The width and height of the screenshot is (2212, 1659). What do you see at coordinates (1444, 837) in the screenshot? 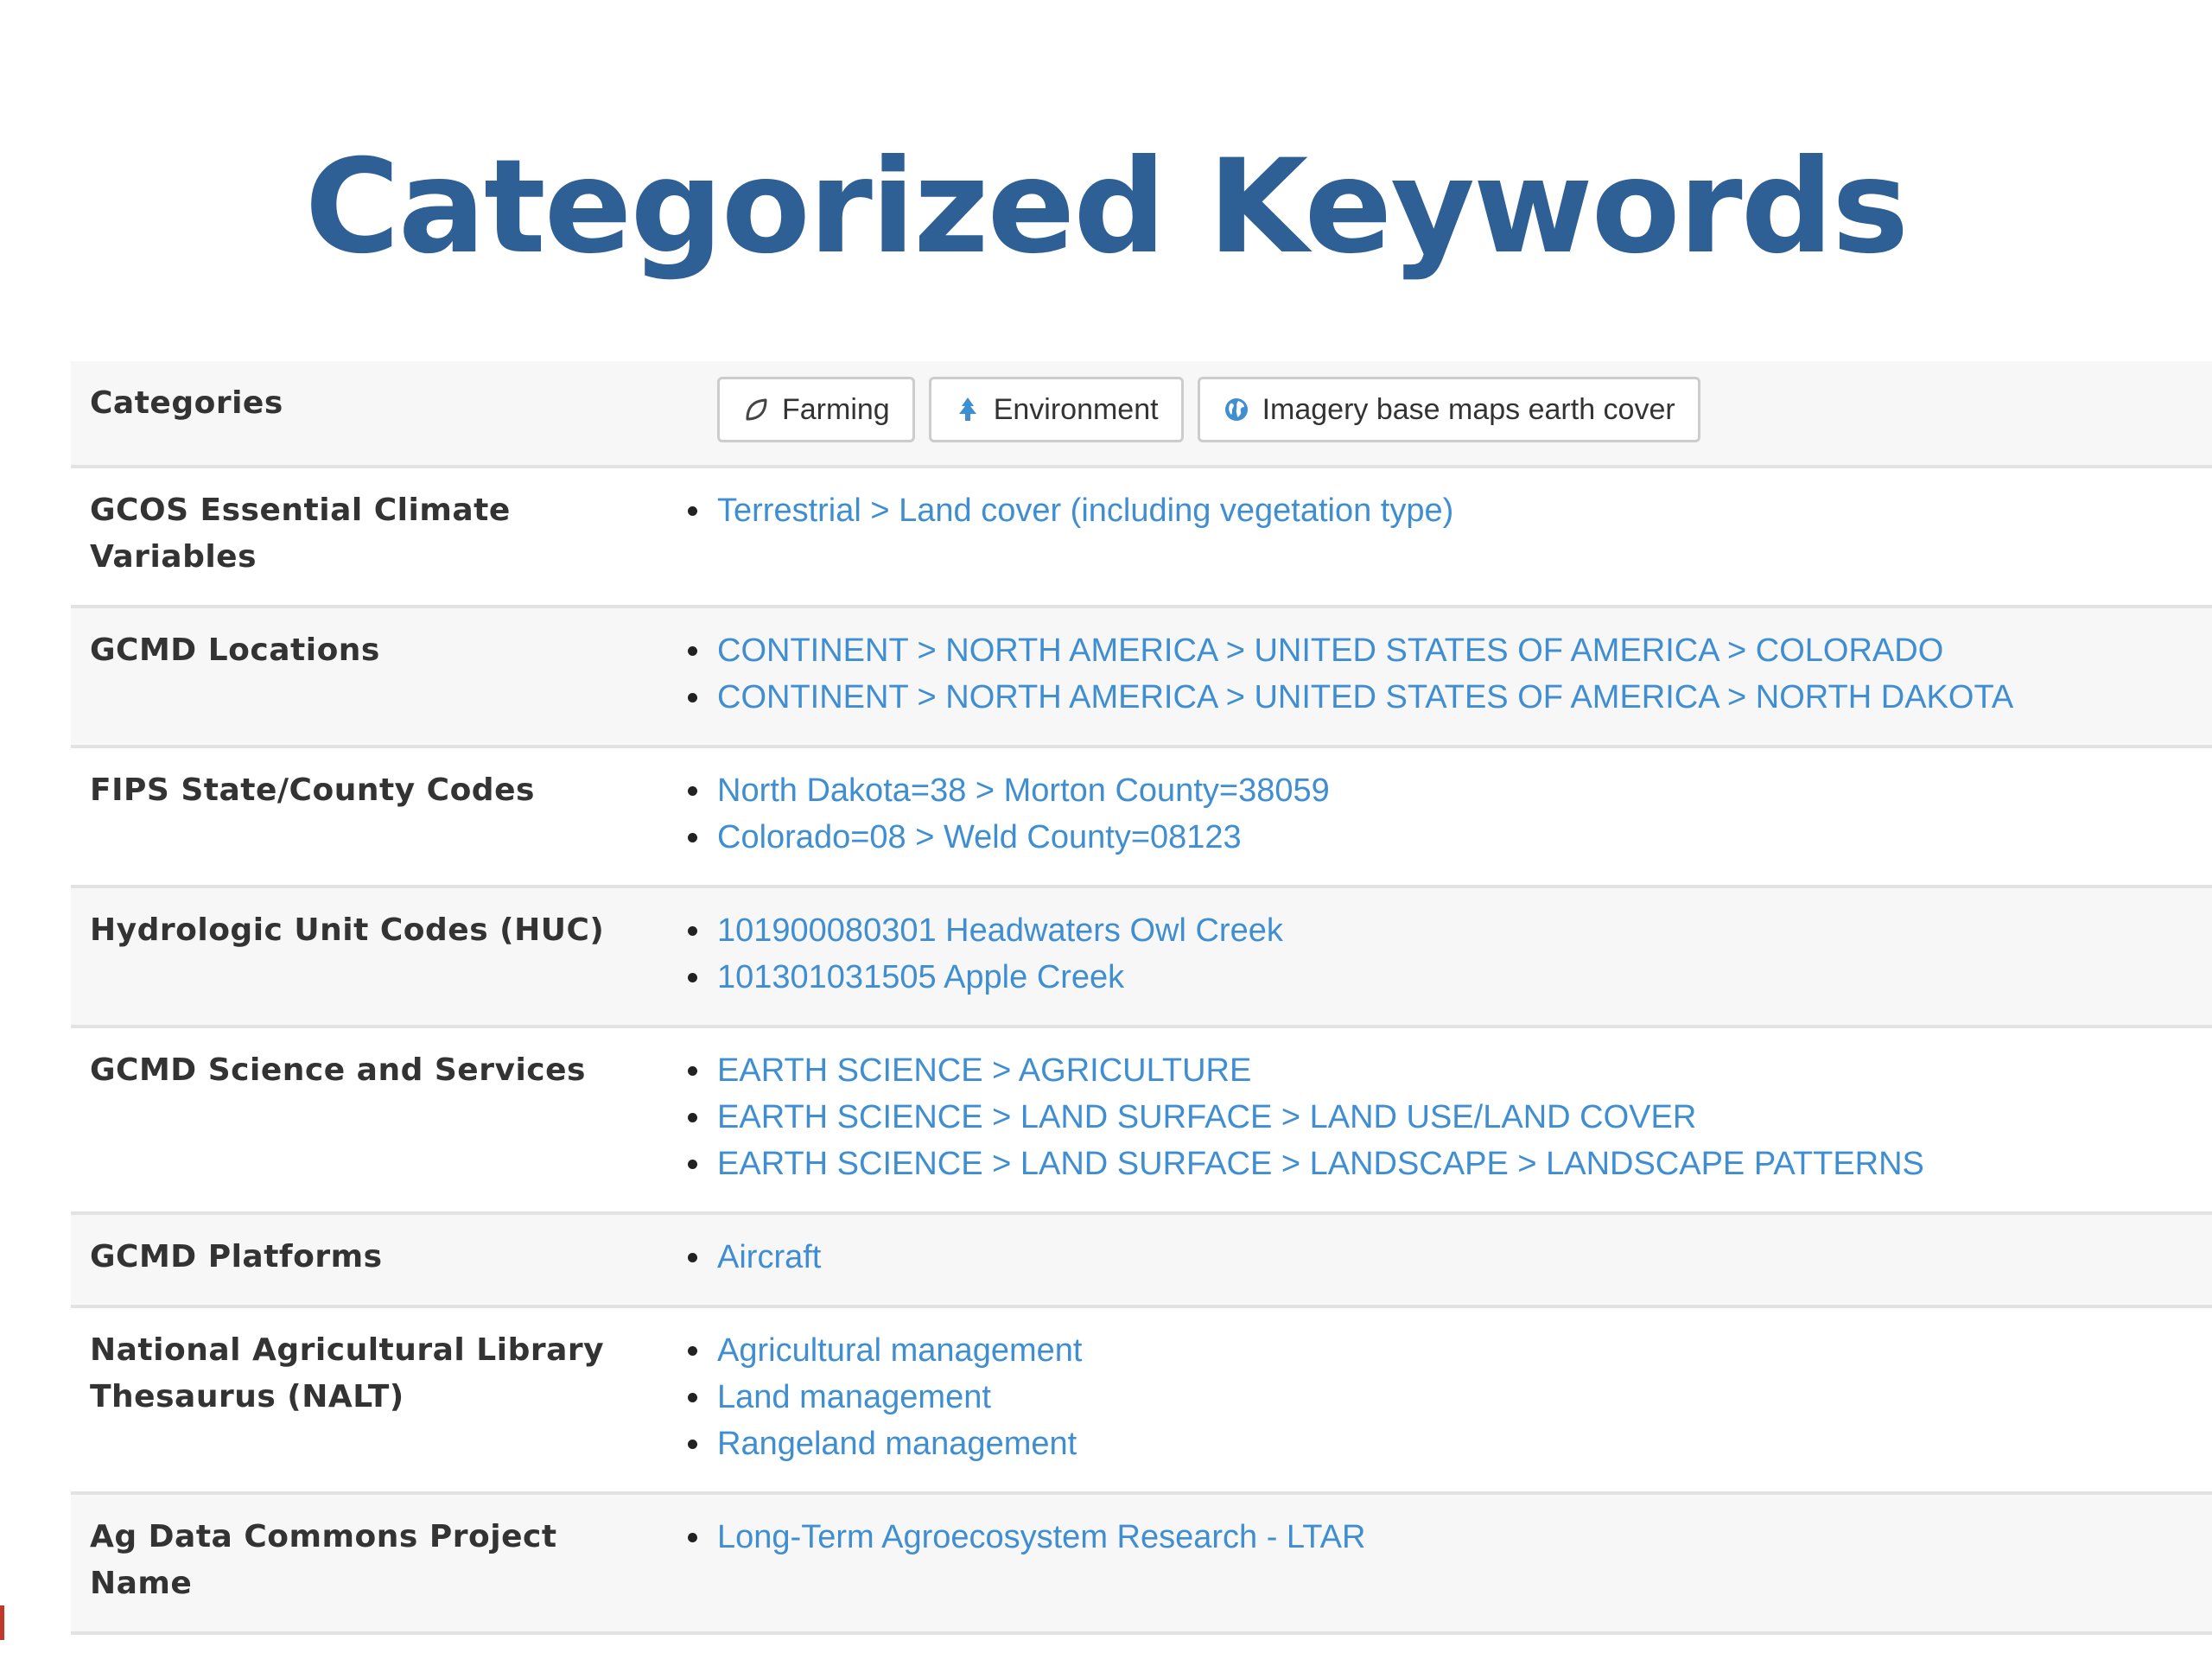
I see `keyword-list-item: Colorado=08 > Weld County=08123` at bounding box center [1444, 837].